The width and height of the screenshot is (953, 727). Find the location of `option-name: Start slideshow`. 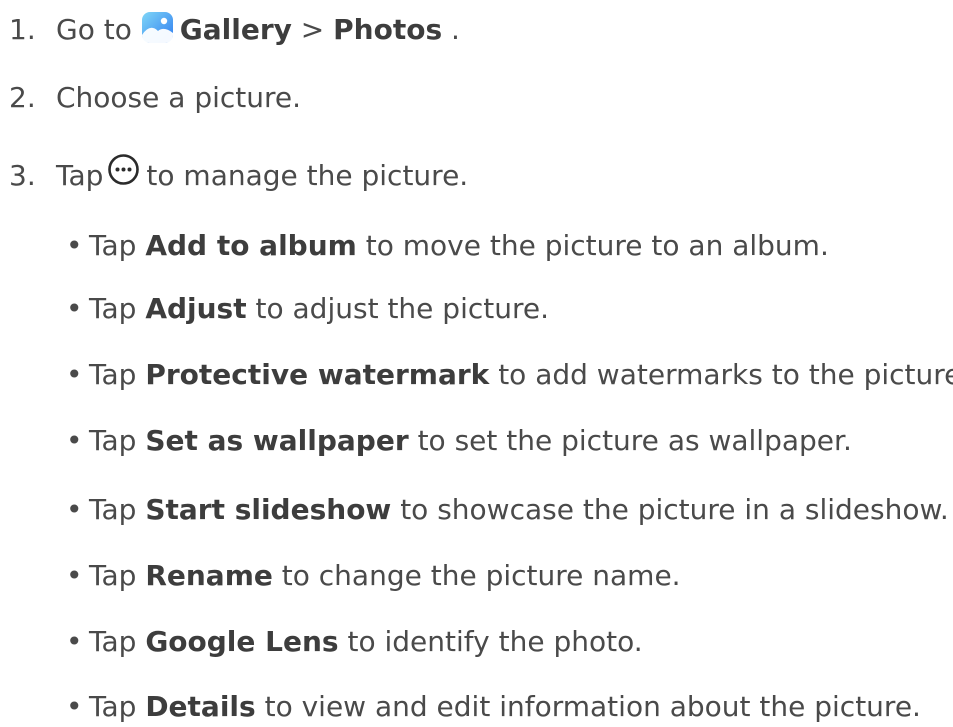

option-name: Start slideshow is located at coordinates (268, 509).